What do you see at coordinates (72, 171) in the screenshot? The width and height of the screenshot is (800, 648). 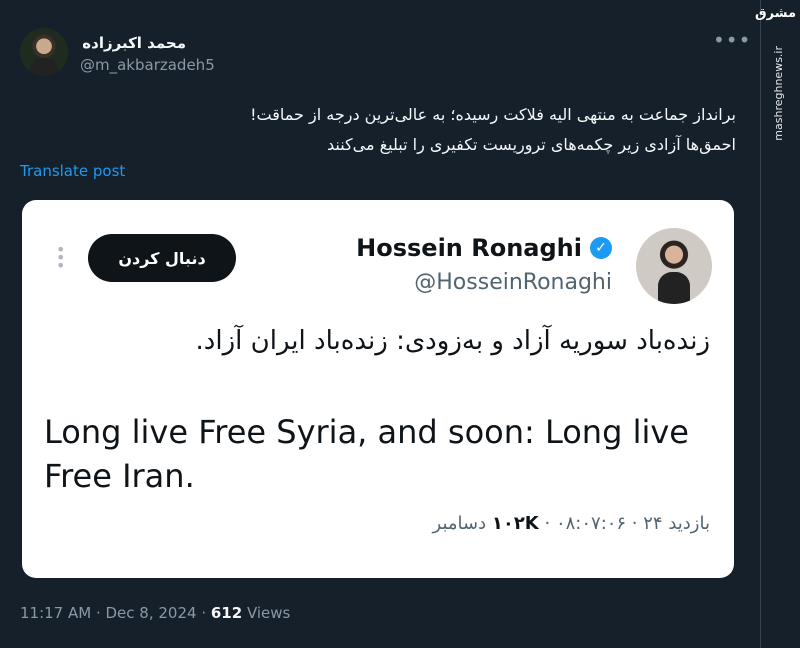 I see `translate-link: Translate post` at bounding box center [72, 171].